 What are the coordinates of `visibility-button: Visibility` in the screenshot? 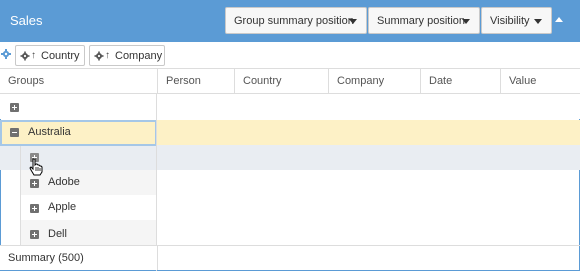 It's located at (516, 20).